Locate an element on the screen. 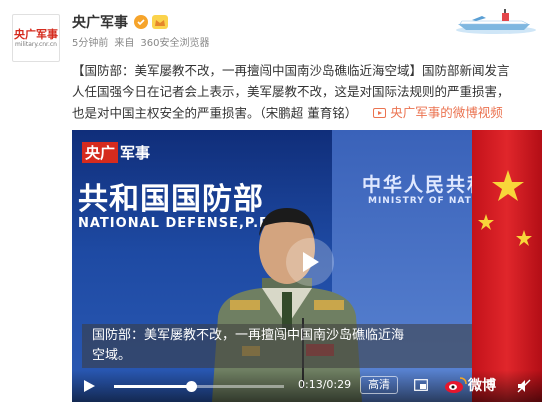 The width and height of the screenshot is (550, 408). channel-logo-white: 军事 is located at coordinates (135, 152).